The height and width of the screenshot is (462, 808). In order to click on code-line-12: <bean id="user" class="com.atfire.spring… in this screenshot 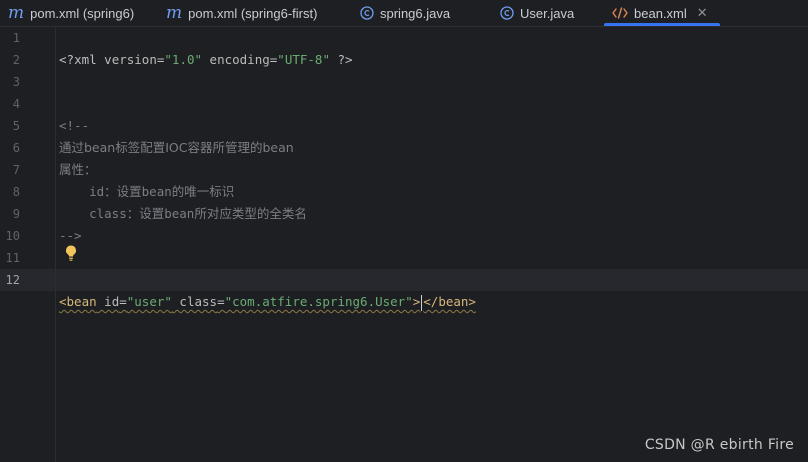, I will do `click(432, 290)`.